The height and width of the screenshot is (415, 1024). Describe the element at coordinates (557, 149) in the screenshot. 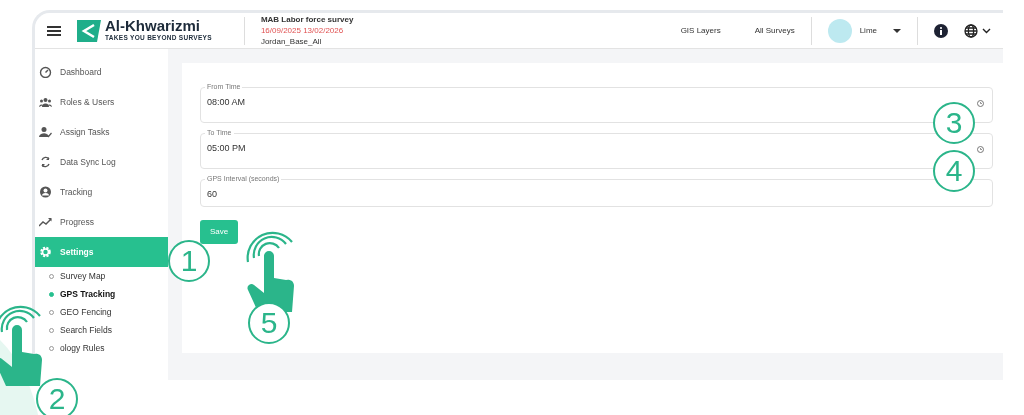

I see `field-value: 05:00 PM` at that location.